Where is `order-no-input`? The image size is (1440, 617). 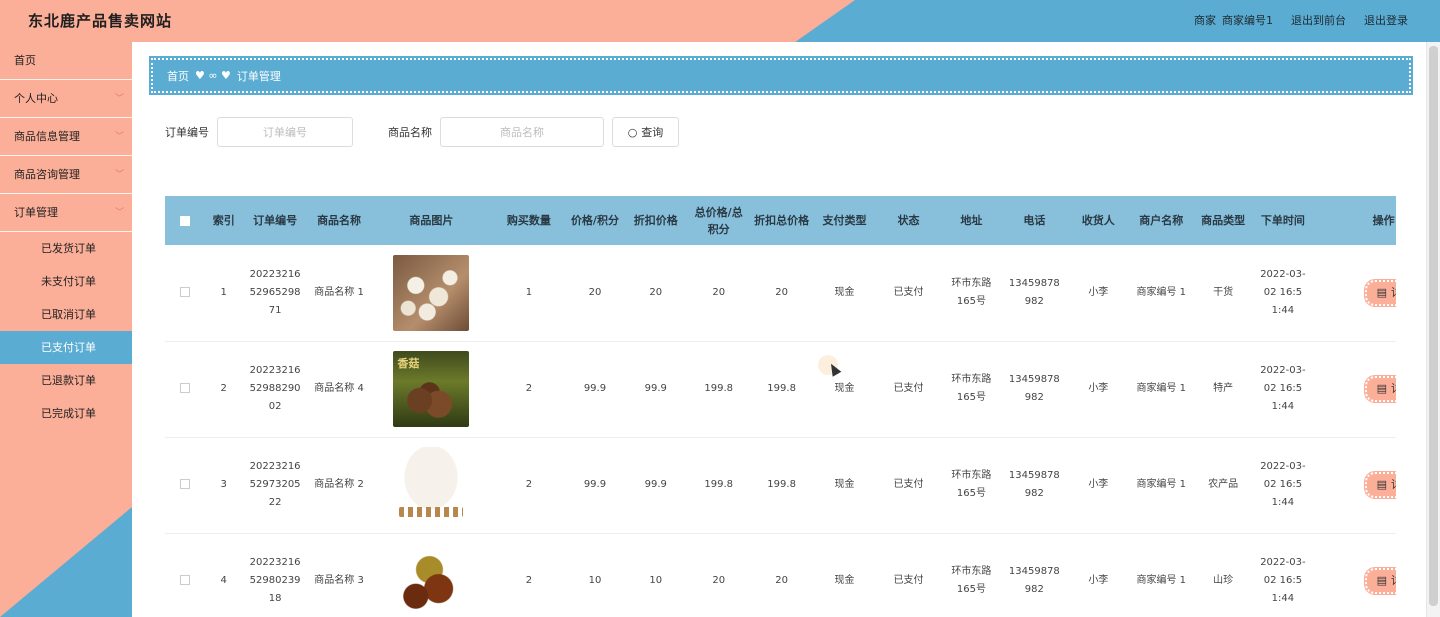
order-no-input is located at coordinates (285, 132).